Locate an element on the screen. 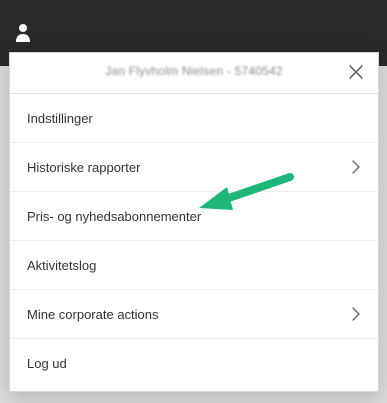 Image resolution: width=387 pixels, height=403 pixels. menu-item-mine-corporate-actions: Mine corporate actions is located at coordinates (194, 314).